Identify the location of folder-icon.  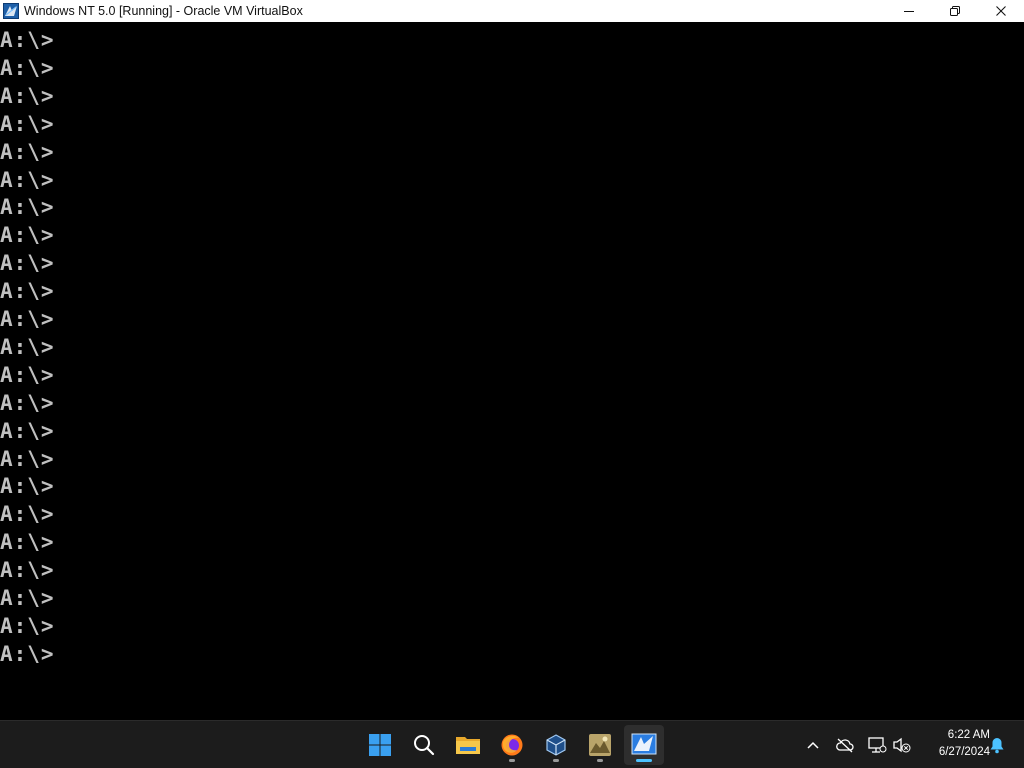
(468, 745).